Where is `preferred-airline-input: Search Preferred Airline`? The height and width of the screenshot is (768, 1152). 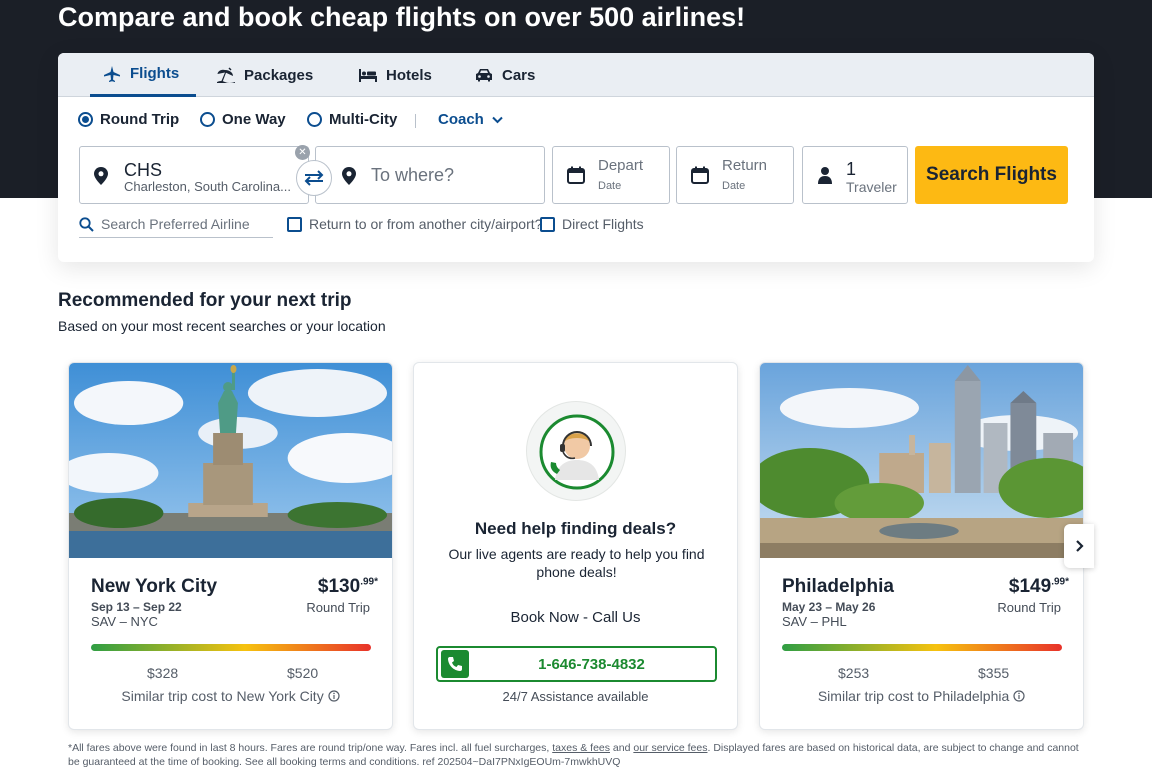
preferred-airline-input: Search Preferred Airline is located at coordinates (176, 224).